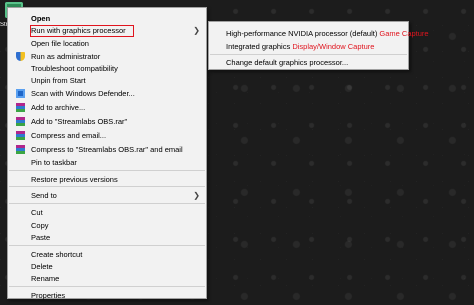  Describe the element at coordinates (107, 266) in the screenshot. I see `menu-item-delete: Delete` at that location.